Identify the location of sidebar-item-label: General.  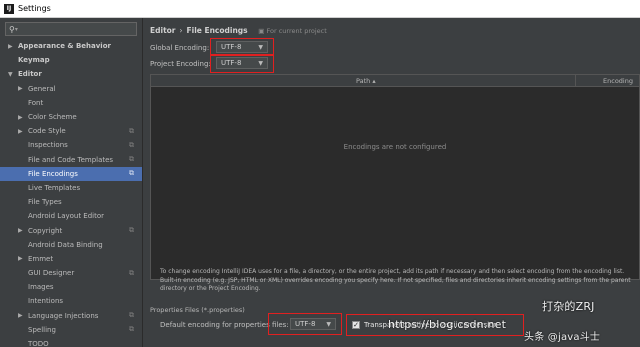
(42, 88).